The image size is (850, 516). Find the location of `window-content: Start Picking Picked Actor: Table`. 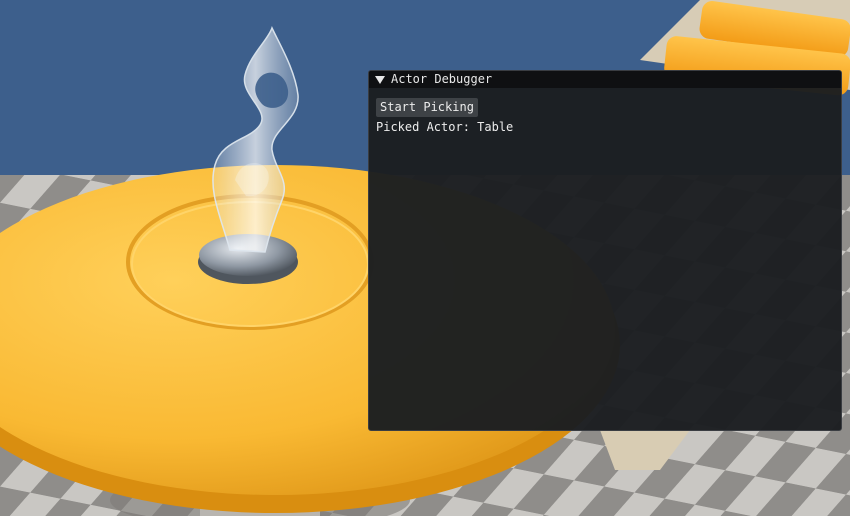

window-content: Start Picking Picked Actor: Table is located at coordinates (605, 115).